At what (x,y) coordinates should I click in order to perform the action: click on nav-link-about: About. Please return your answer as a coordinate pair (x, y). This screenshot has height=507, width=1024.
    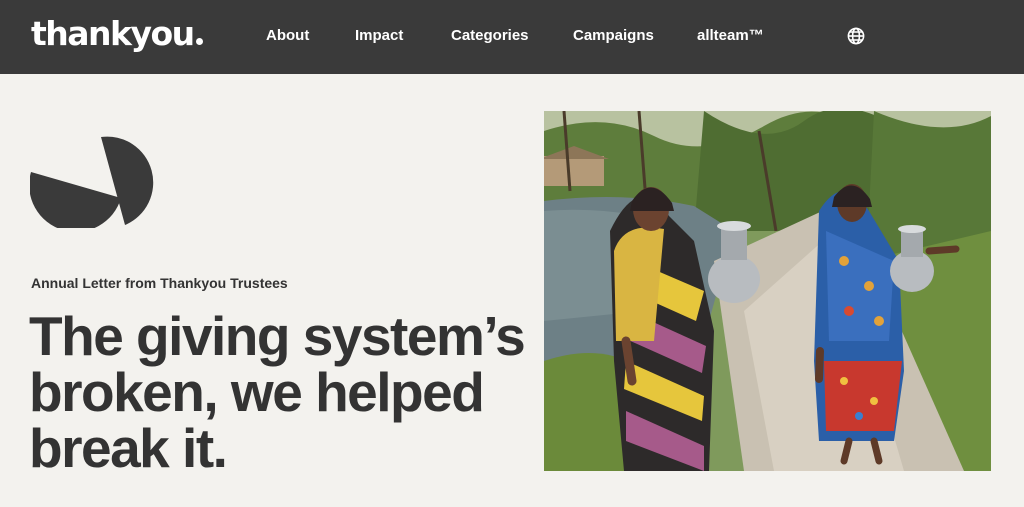
    Looking at the image, I should click on (287, 36).